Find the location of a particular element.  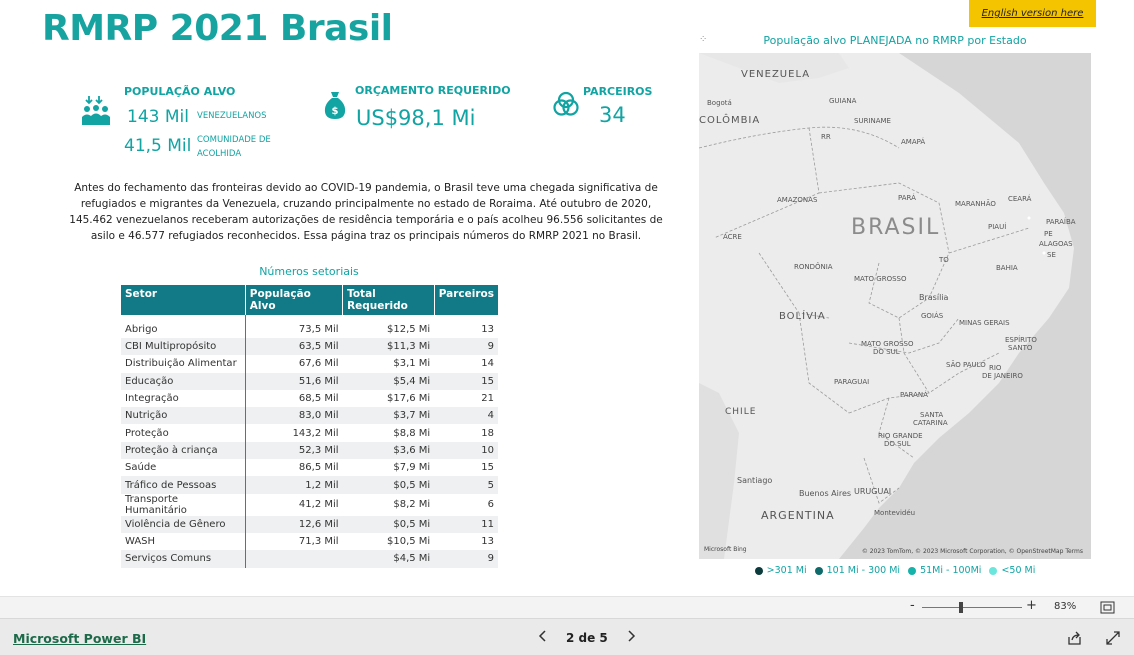

legend-item: <50 Mi is located at coordinates (1012, 570).